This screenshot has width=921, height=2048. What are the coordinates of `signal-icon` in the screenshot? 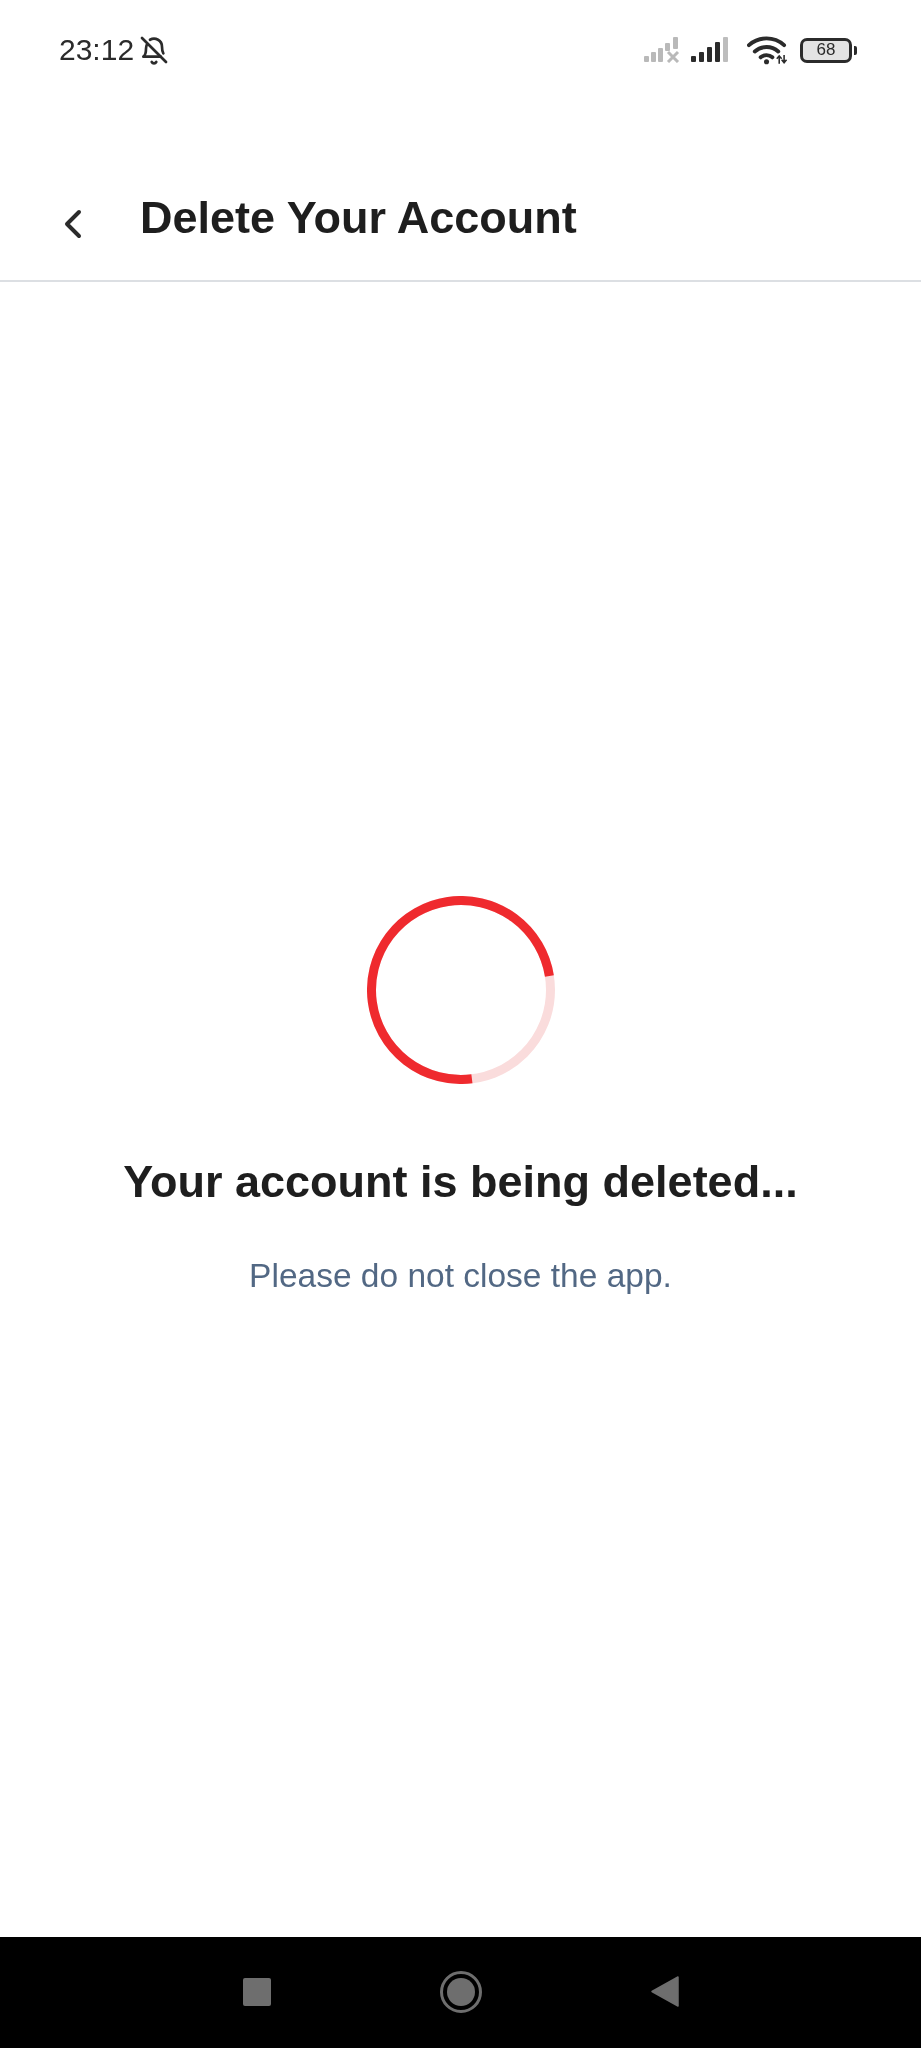 It's located at (711, 50).